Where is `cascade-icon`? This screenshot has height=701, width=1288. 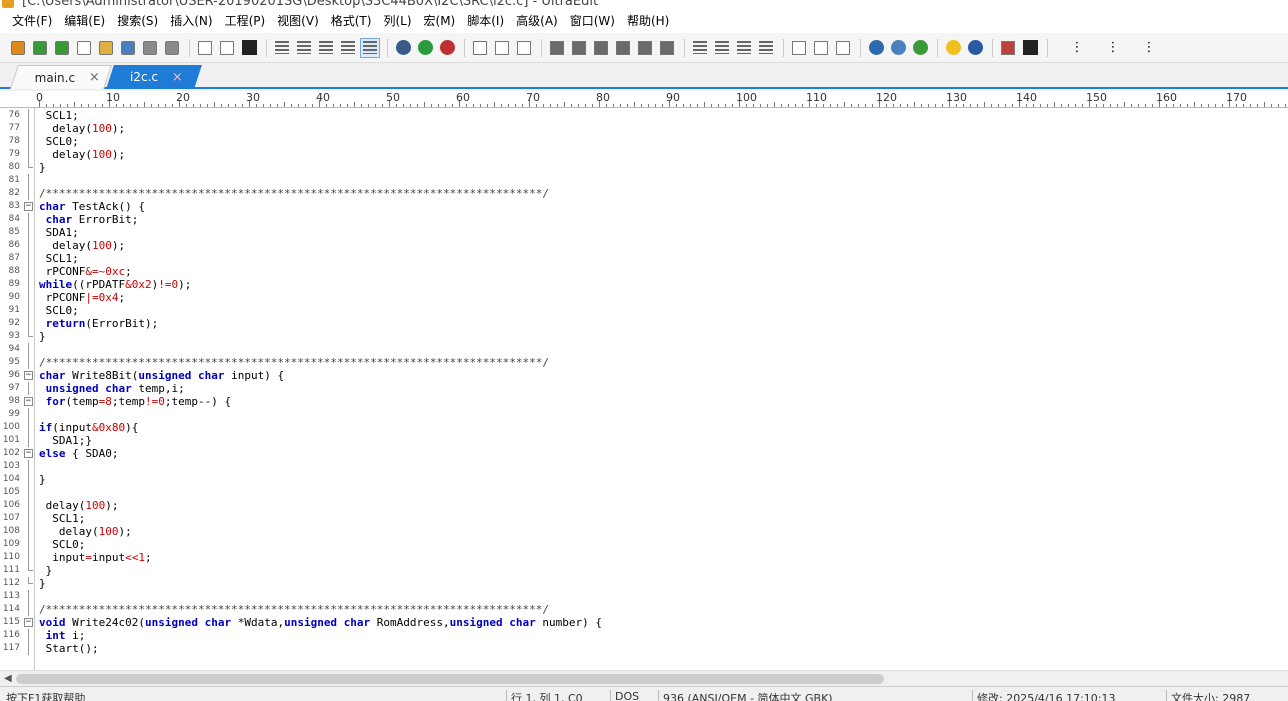 cascade-icon is located at coordinates (843, 48).